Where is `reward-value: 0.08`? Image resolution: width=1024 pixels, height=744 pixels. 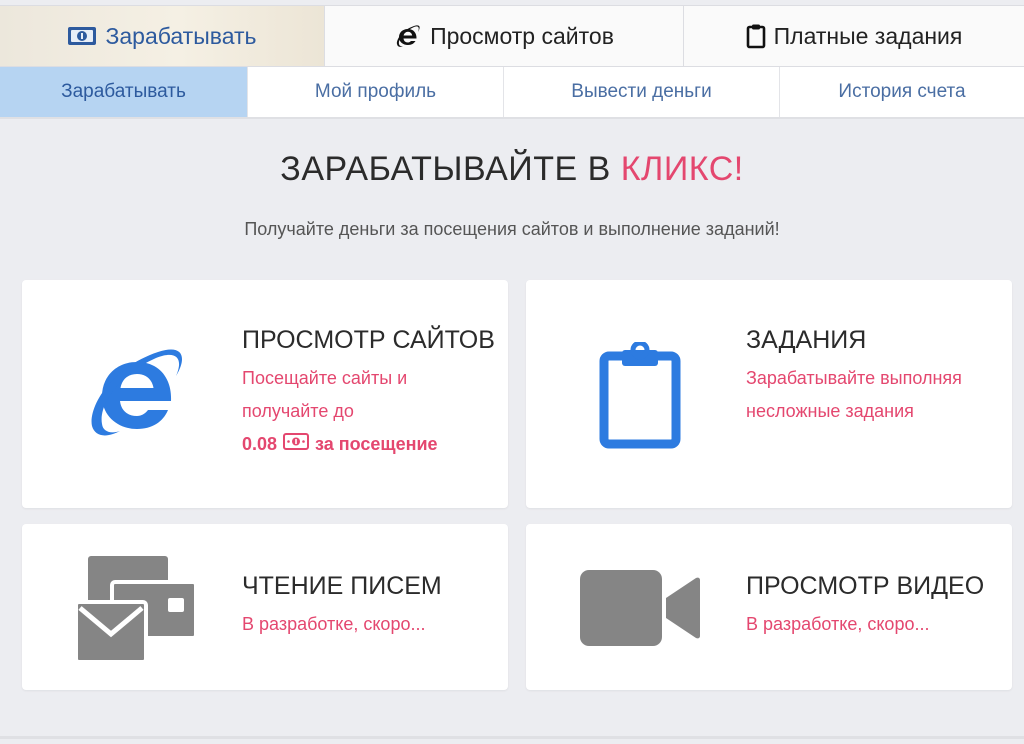
reward-value: 0.08 is located at coordinates (260, 444).